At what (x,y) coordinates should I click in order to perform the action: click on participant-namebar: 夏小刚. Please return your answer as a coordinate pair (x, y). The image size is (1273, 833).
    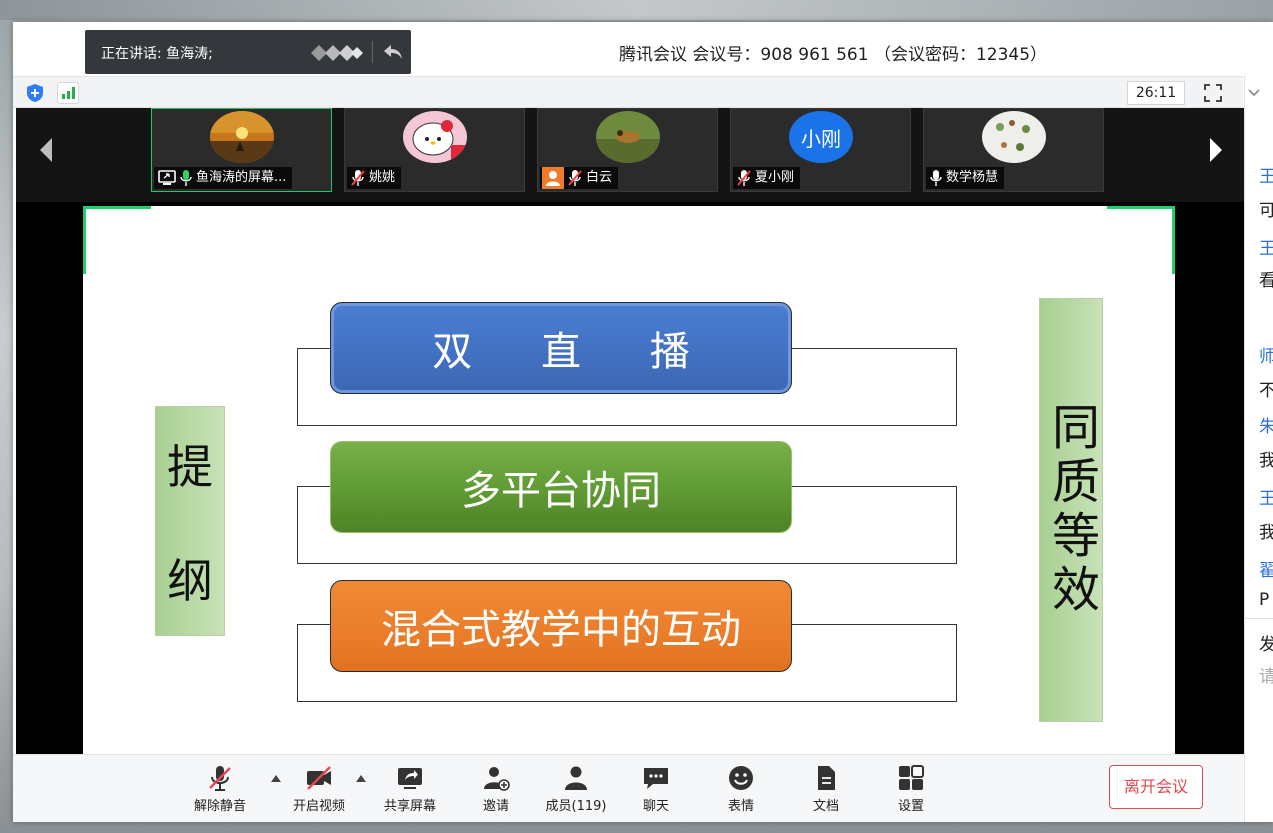
    Looking at the image, I should click on (767, 178).